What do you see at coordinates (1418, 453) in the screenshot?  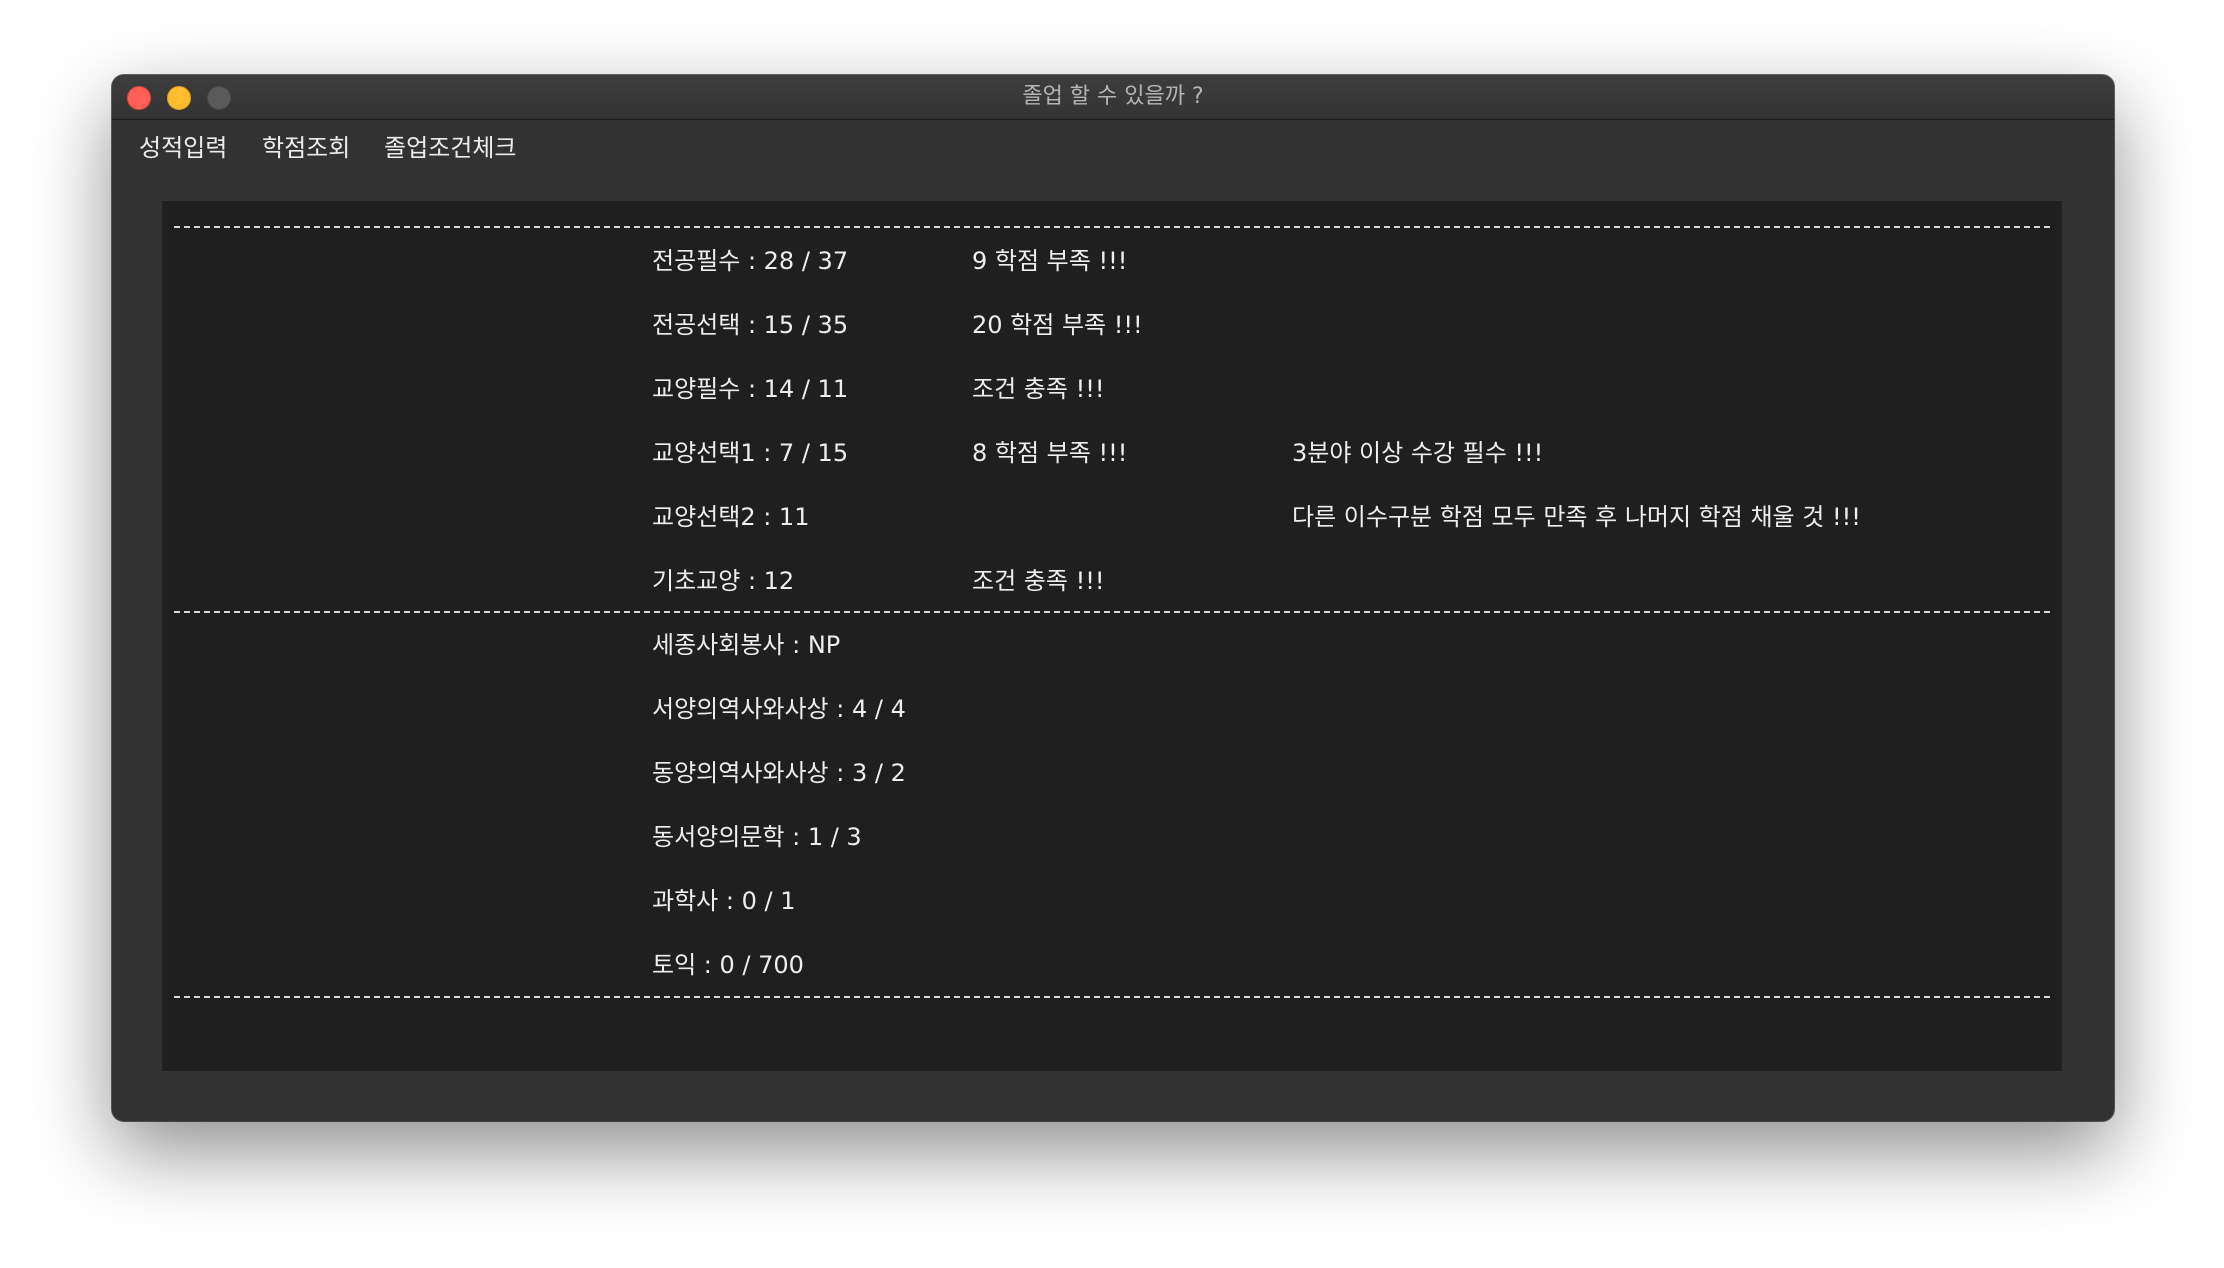 I see `credit-note: 3분야 이상 수강 필수 !!!` at bounding box center [1418, 453].